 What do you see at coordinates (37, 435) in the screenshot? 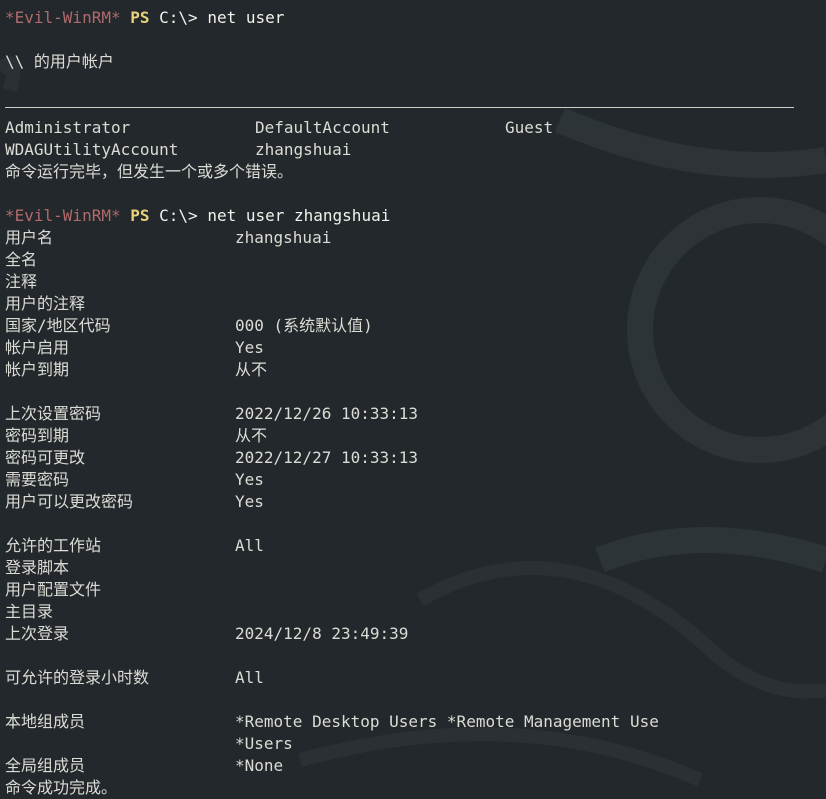
I see `field-label: 密码到期` at bounding box center [37, 435].